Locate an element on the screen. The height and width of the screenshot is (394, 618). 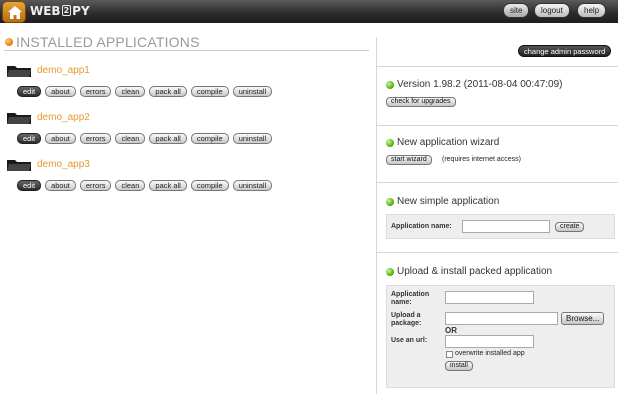
url-label: Use an url: is located at coordinates (409, 340).